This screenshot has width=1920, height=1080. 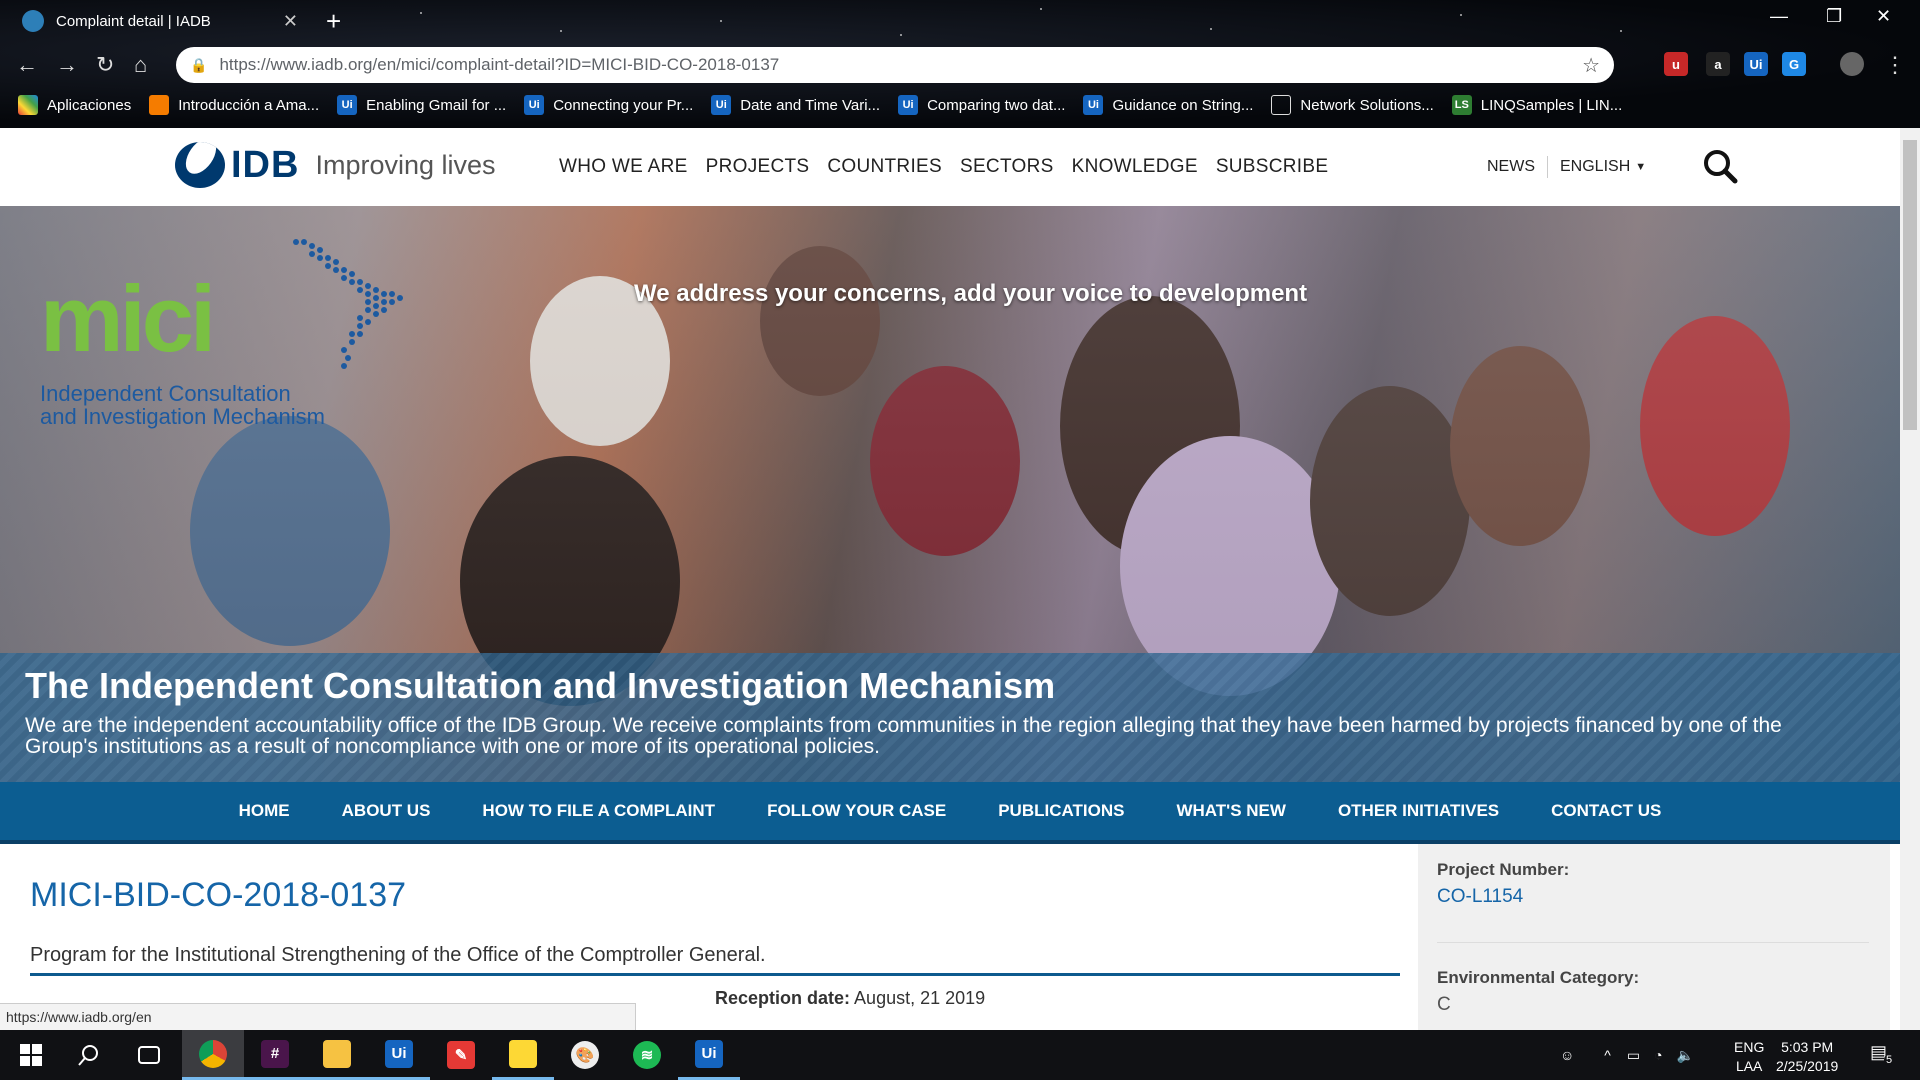 What do you see at coordinates (133, 21) in the screenshot?
I see `tab-title: Complaint detail | IADB` at bounding box center [133, 21].